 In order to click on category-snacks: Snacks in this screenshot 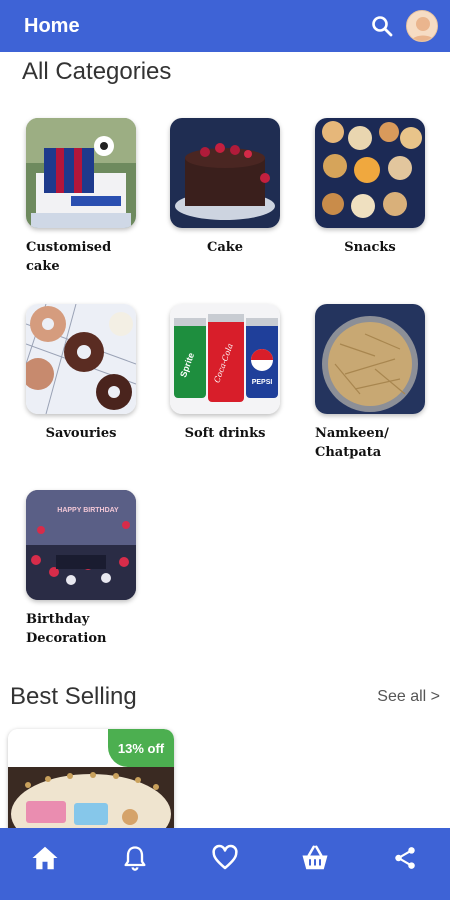, I will do `click(375, 187)`.